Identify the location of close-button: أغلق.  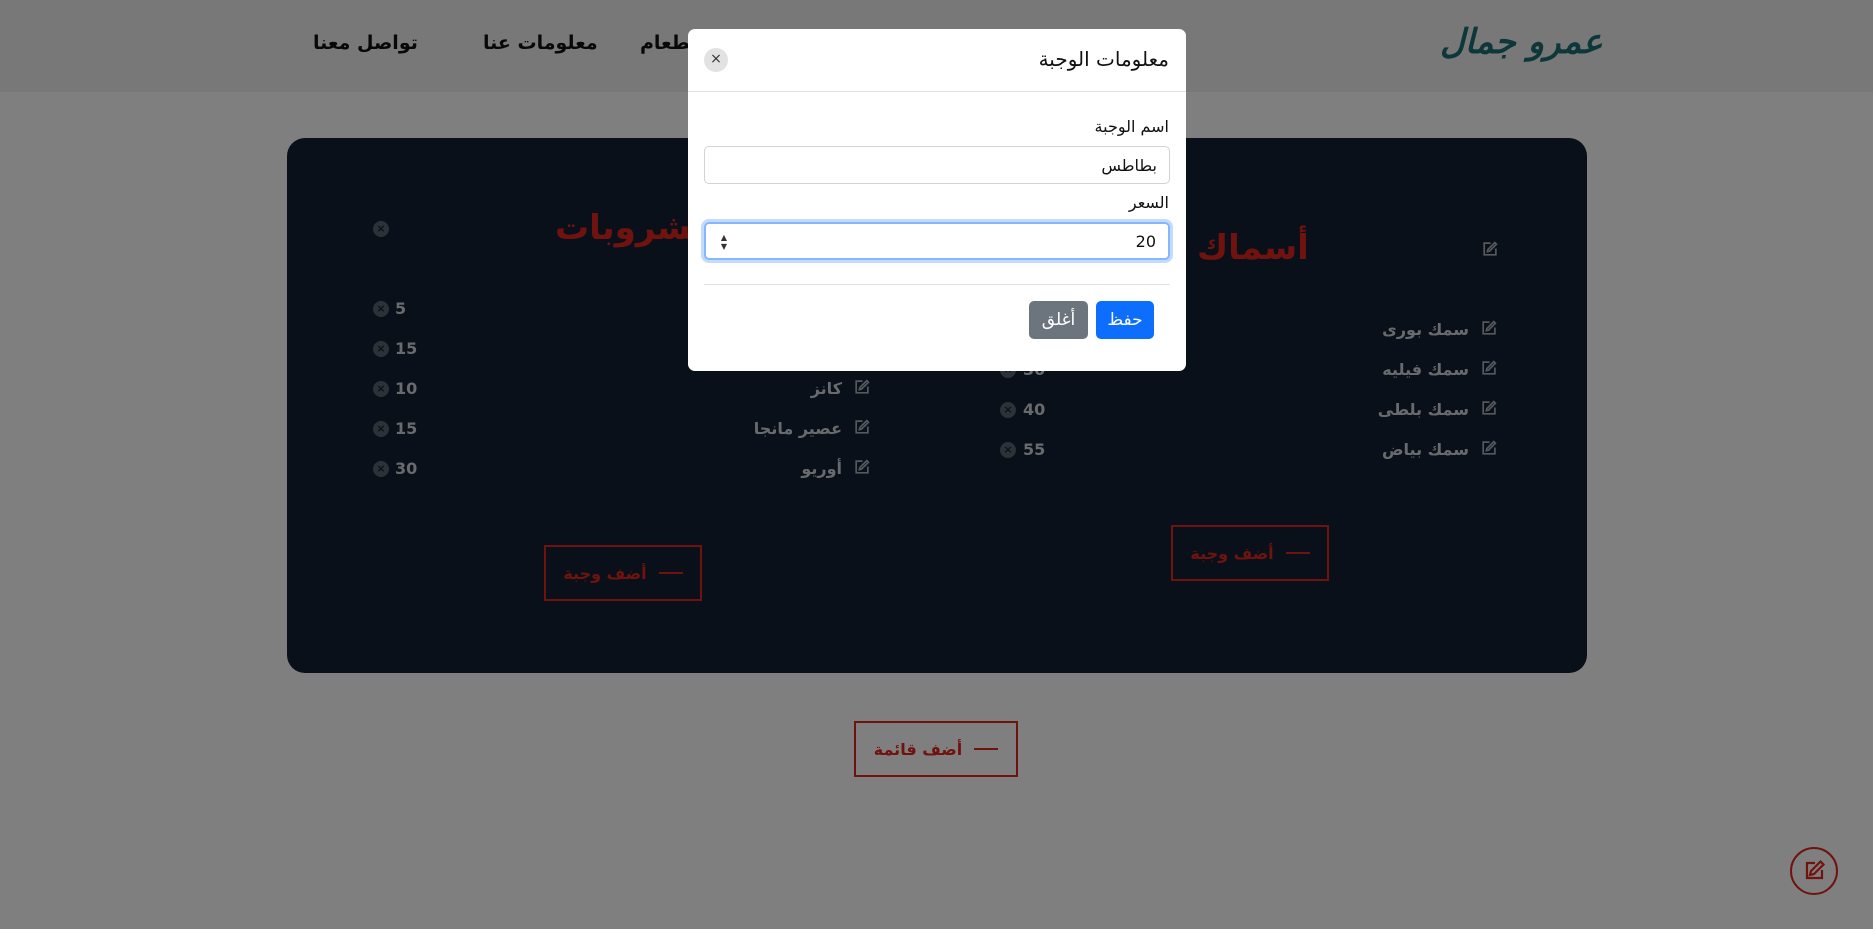
(1058, 320).